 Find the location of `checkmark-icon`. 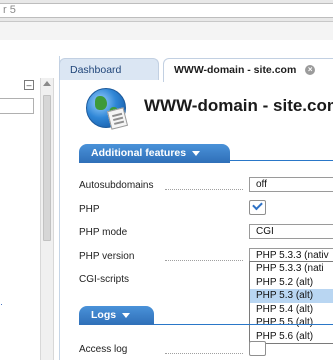

checkmark-icon is located at coordinates (257, 205).